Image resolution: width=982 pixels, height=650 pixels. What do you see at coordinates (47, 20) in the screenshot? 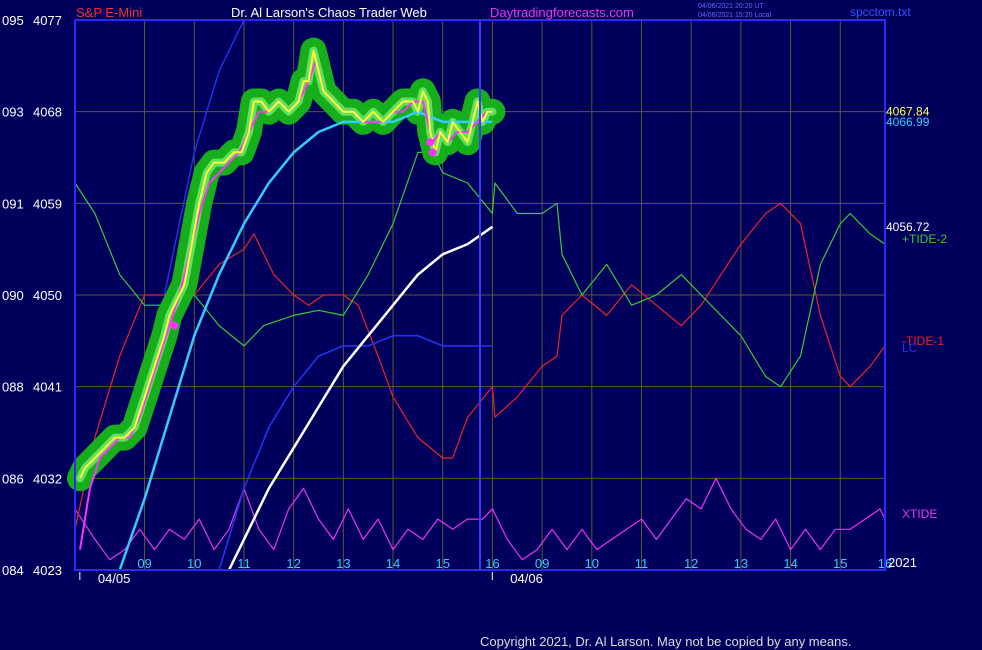
I see `y-tick-label-right: 4077` at bounding box center [47, 20].